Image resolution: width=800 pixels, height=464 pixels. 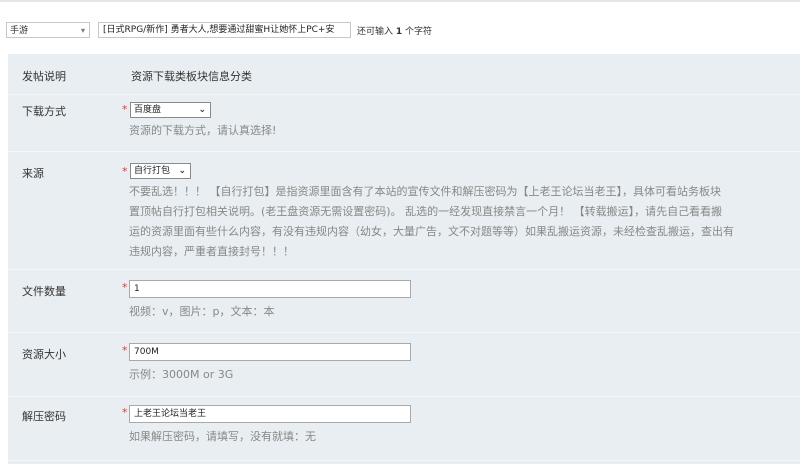 I want to click on size-input: 700M, so click(x=270, y=352).